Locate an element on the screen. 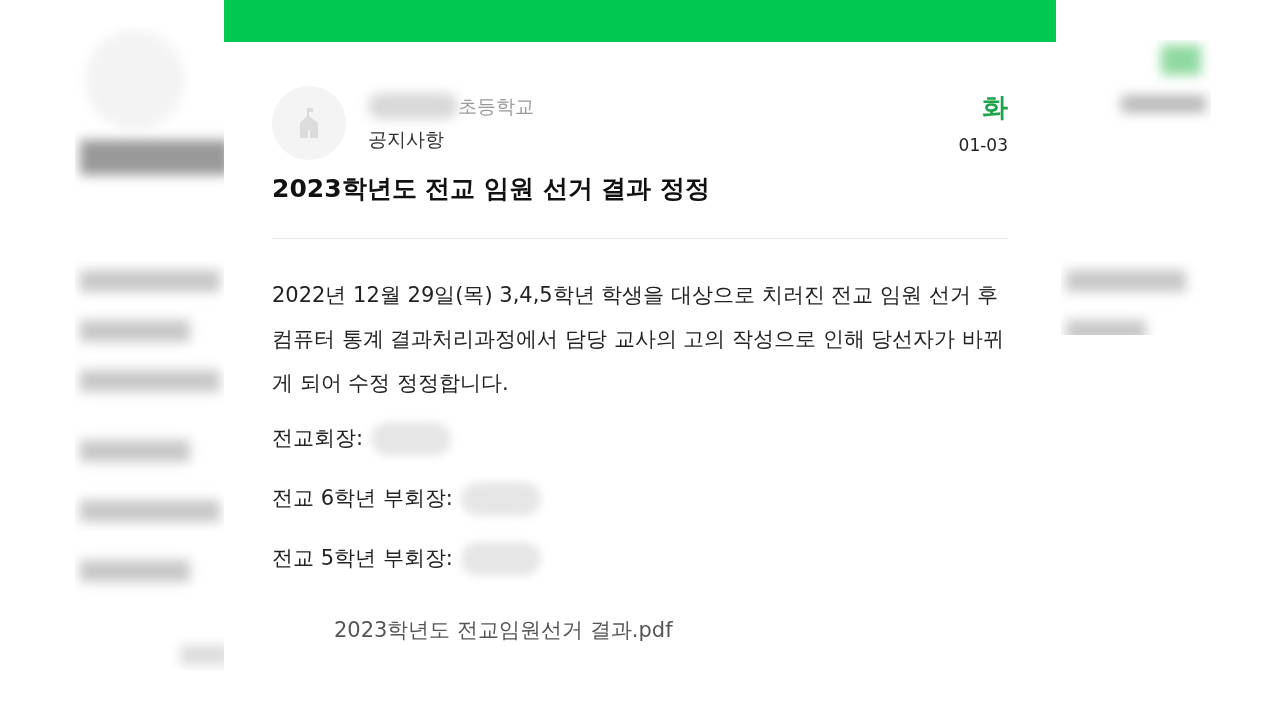 The width and height of the screenshot is (1280, 720). weekday: 화 is located at coordinates (995, 107).